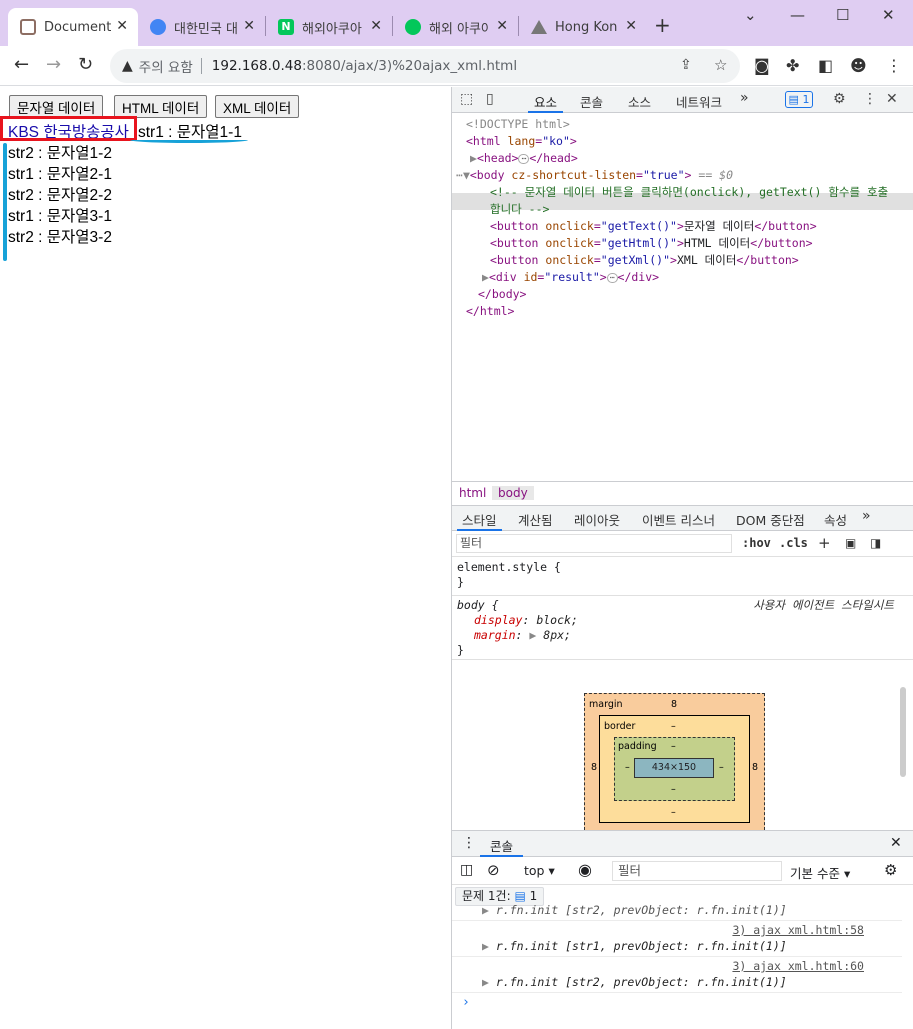 Image resolution: width=913 pixels, height=1029 pixels. Describe the element at coordinates (894, 65) in the screenshot. I see `menu-kebab-icon: ⋮` at that location.